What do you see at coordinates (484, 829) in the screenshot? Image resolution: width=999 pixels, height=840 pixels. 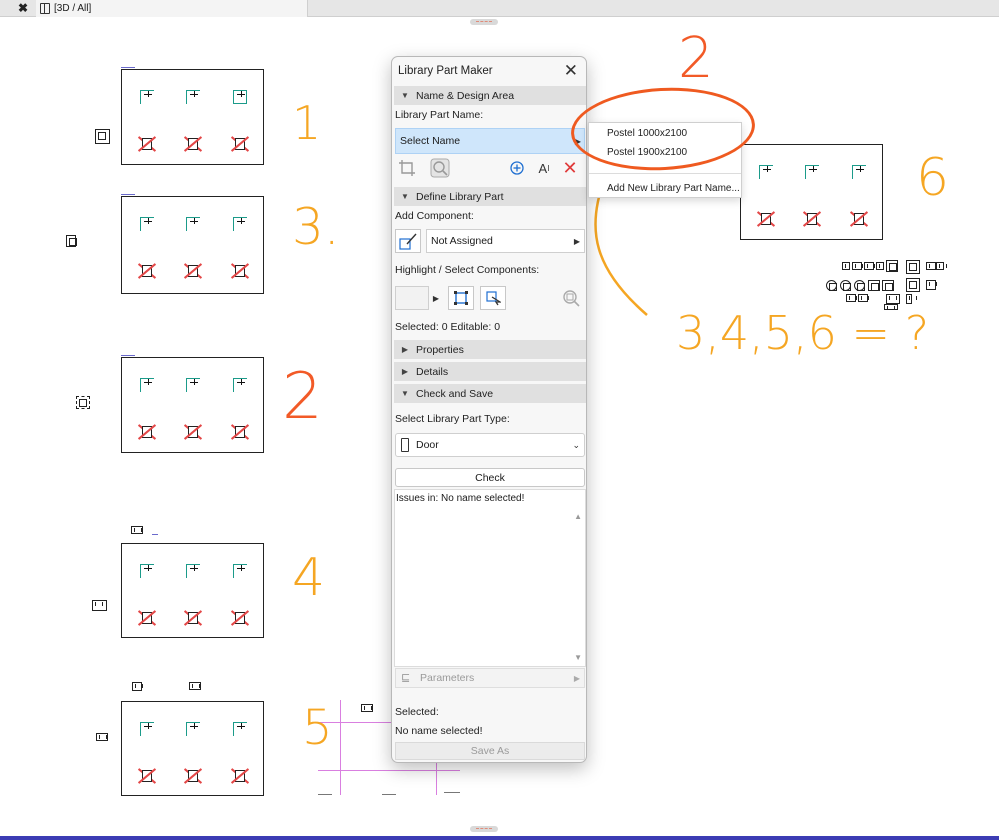 I see `bottom-resize-grip` at bounding box center [484, 829].